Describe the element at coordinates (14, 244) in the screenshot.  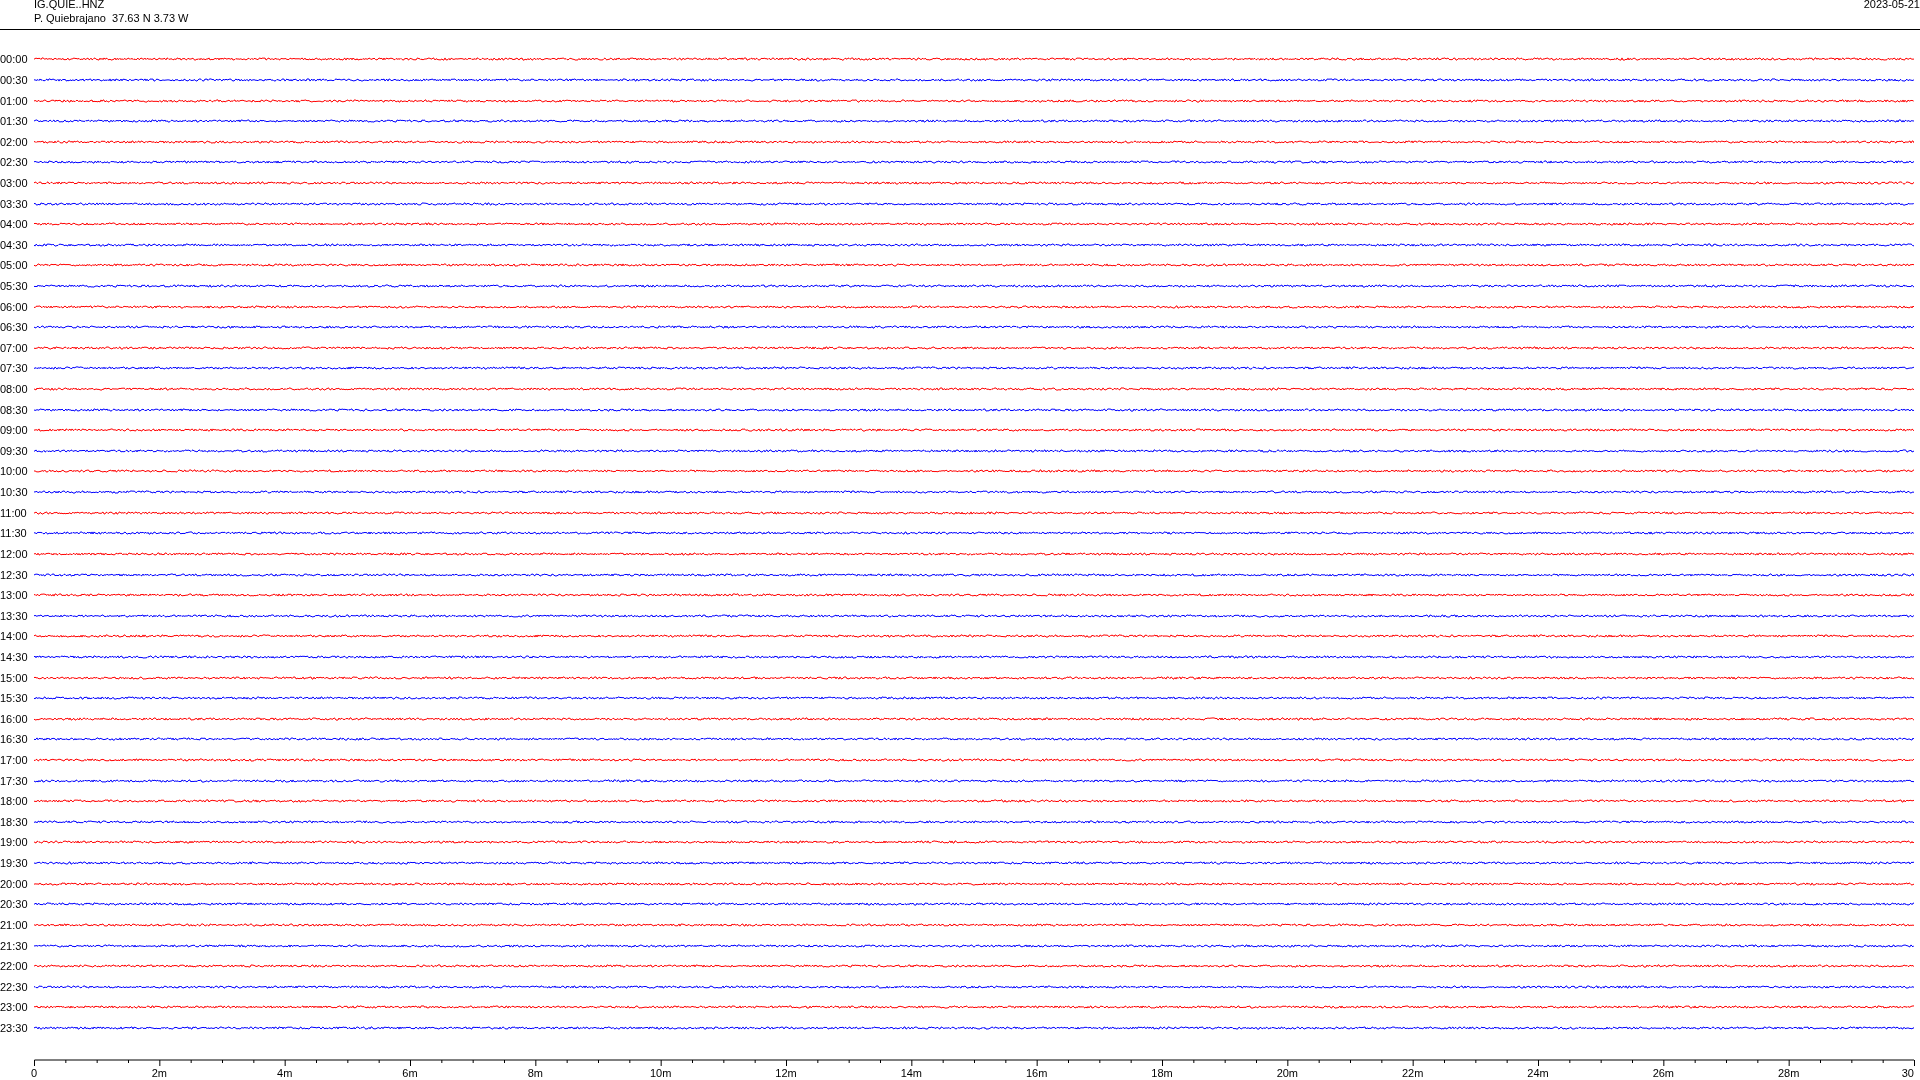
I see `time-label: 04:30` at that location.